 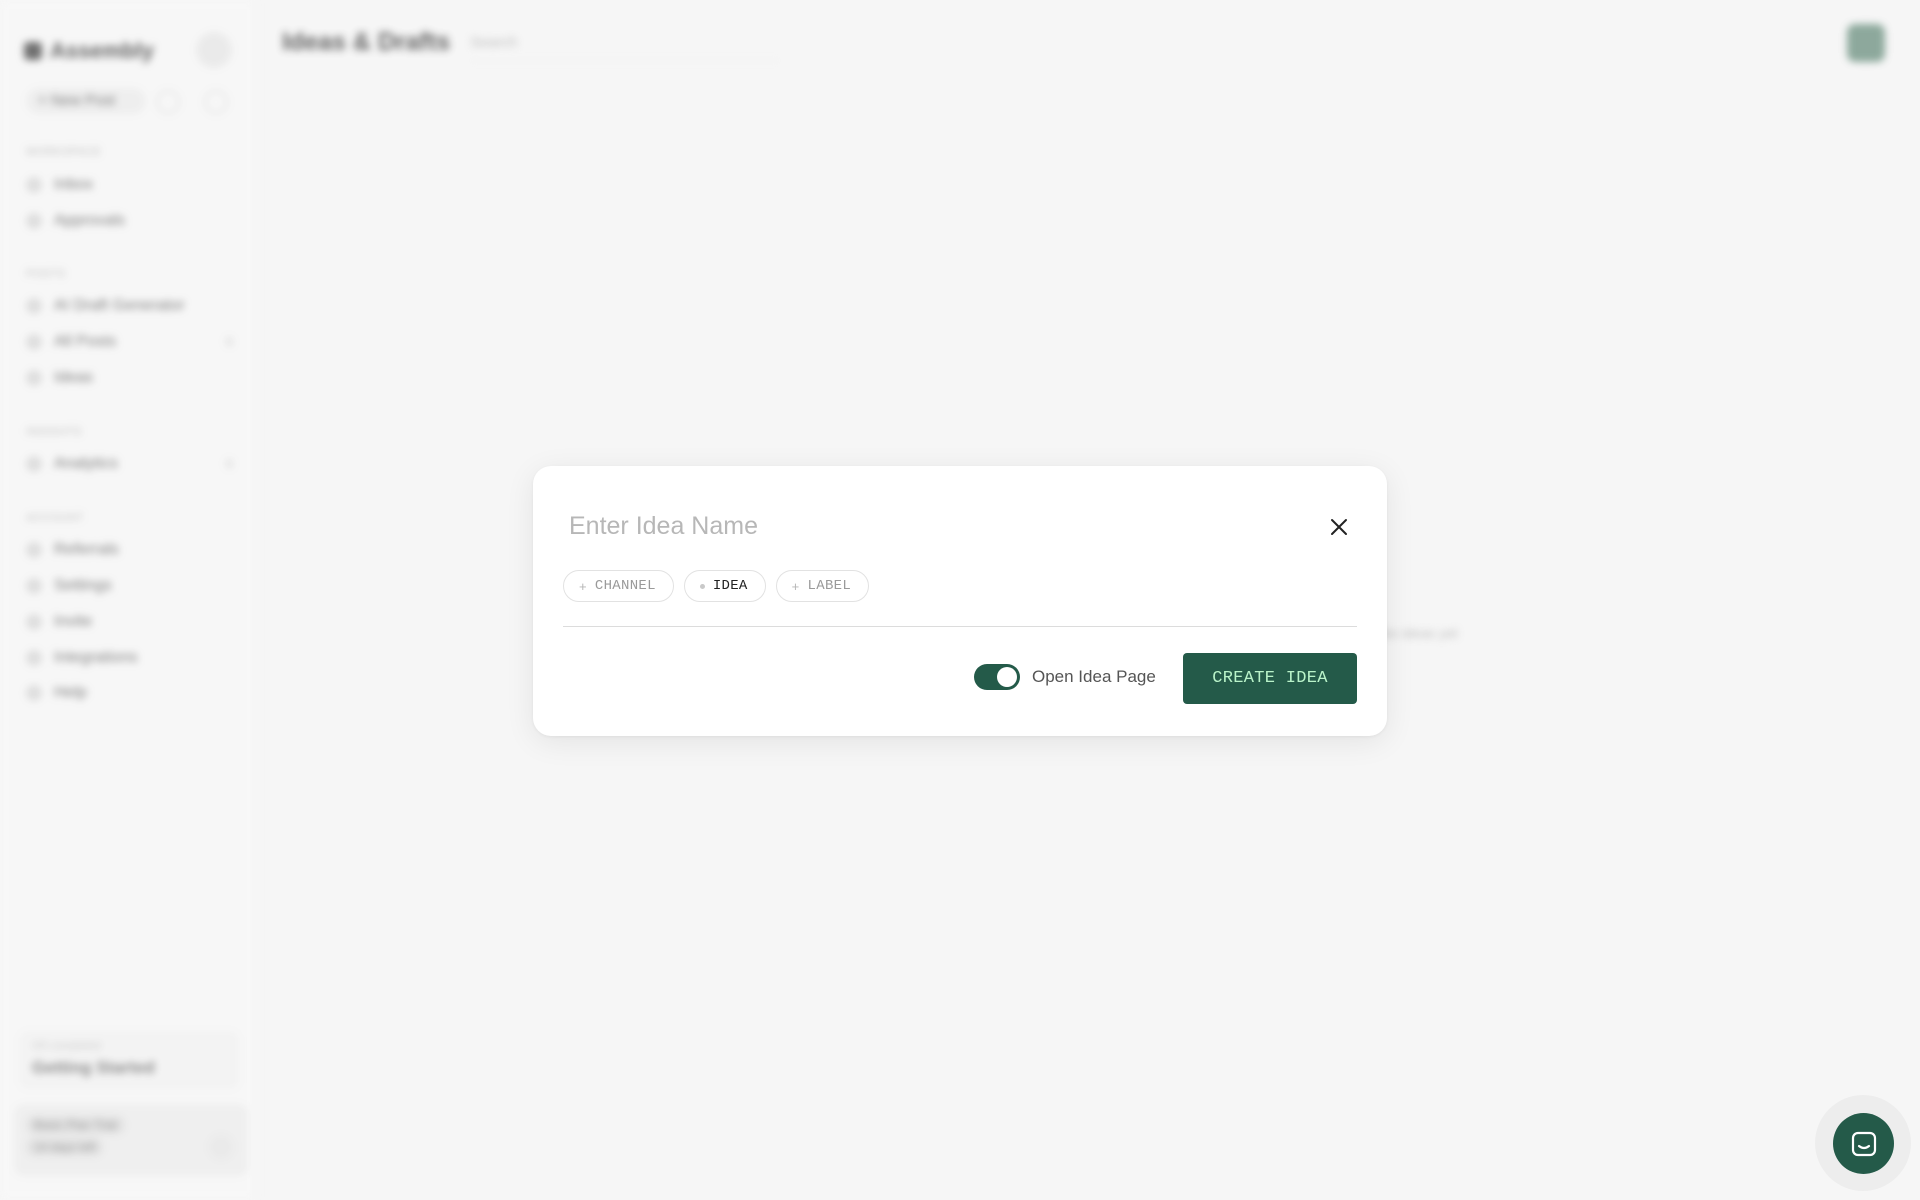 What do you see at coordinates (34, 185) in the screenshot?
I see `inbox-icon` at bounding box center [34, 185].